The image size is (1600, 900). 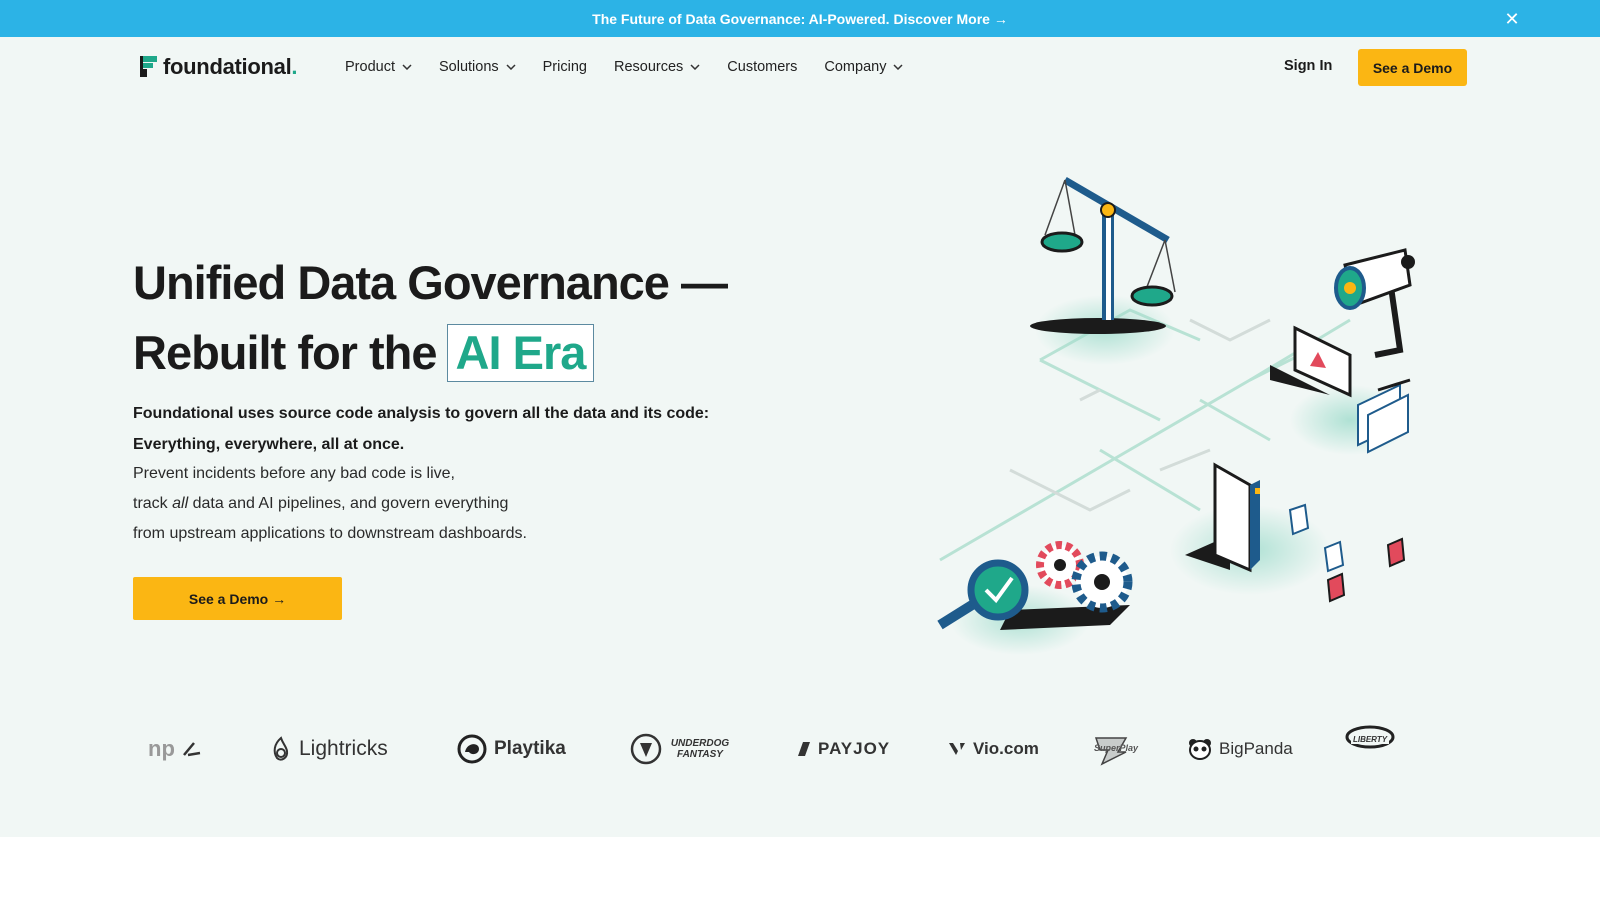 I want to click on title-line-1: Unified Data Governance —, so click(x=430, y=282).